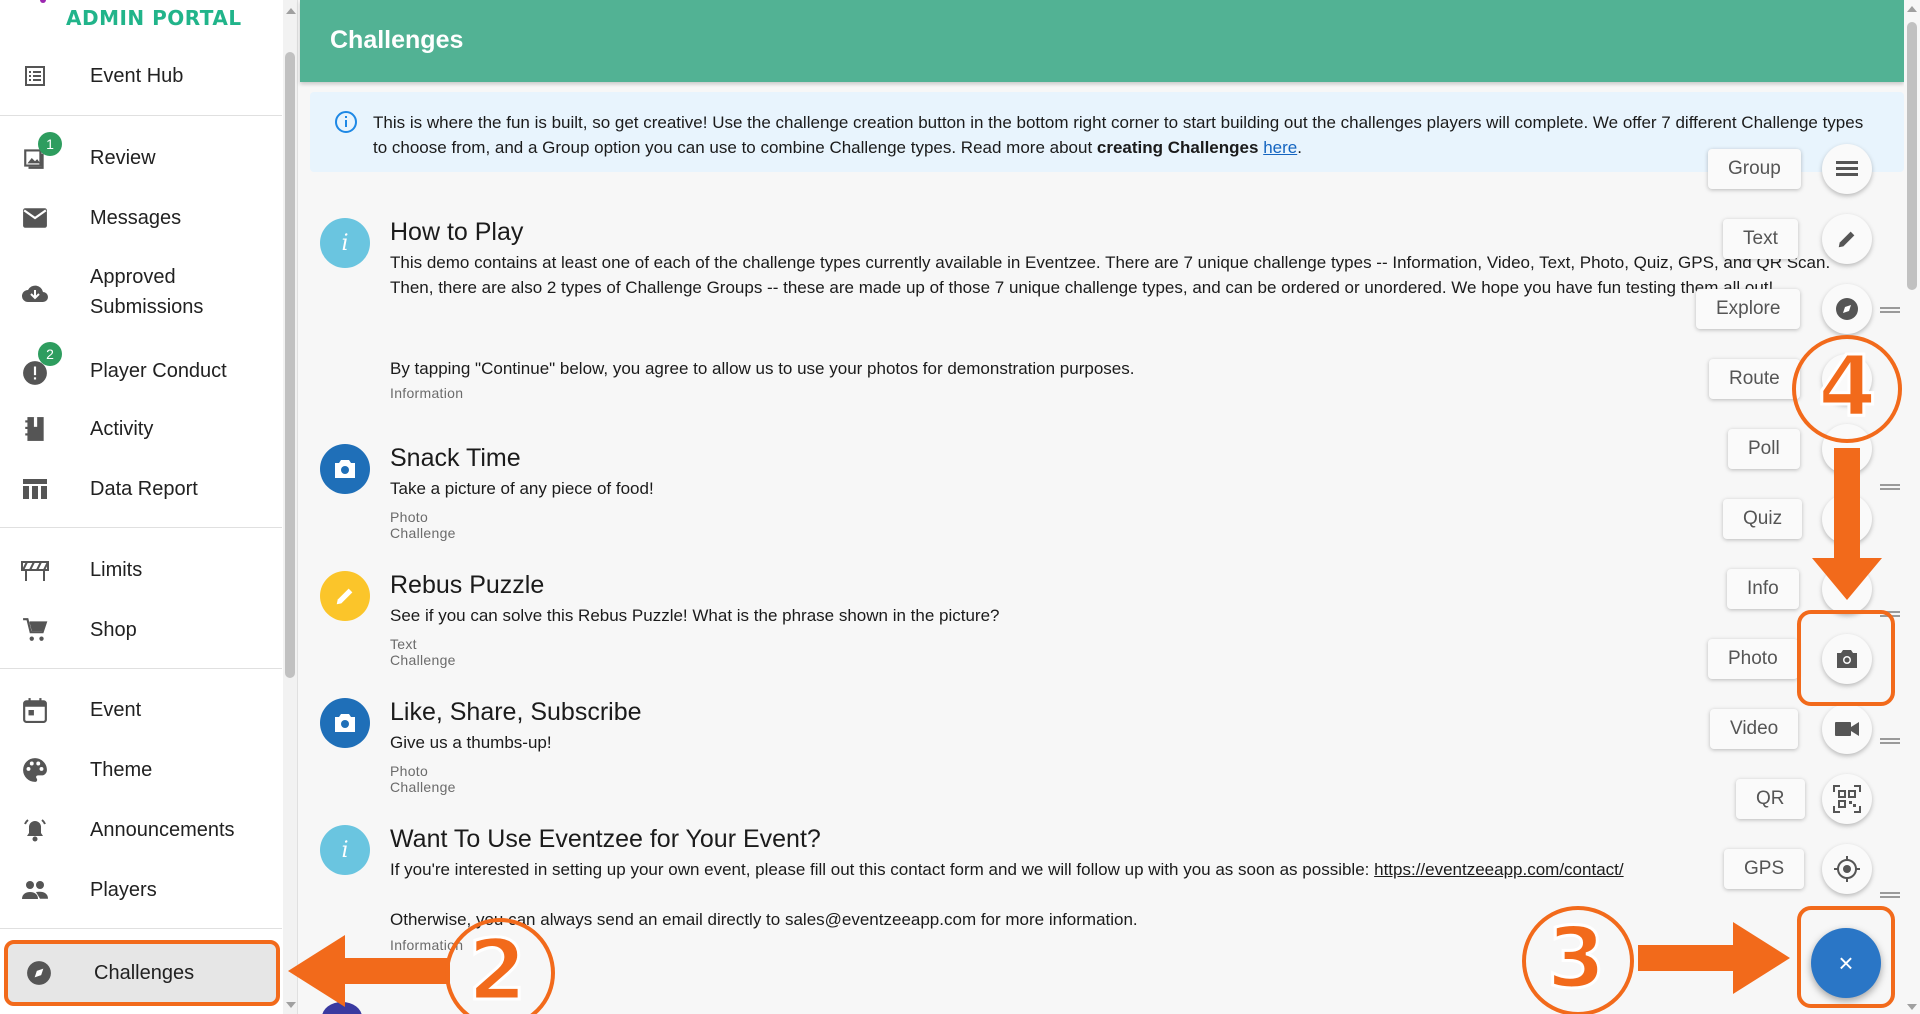 The height and width of the screenshot is (1014, 1920). What do you see at coordinates (1575, 958) in the screenshot?
I see `annotation-step-3: 3` at bounding box center [1575, 958].